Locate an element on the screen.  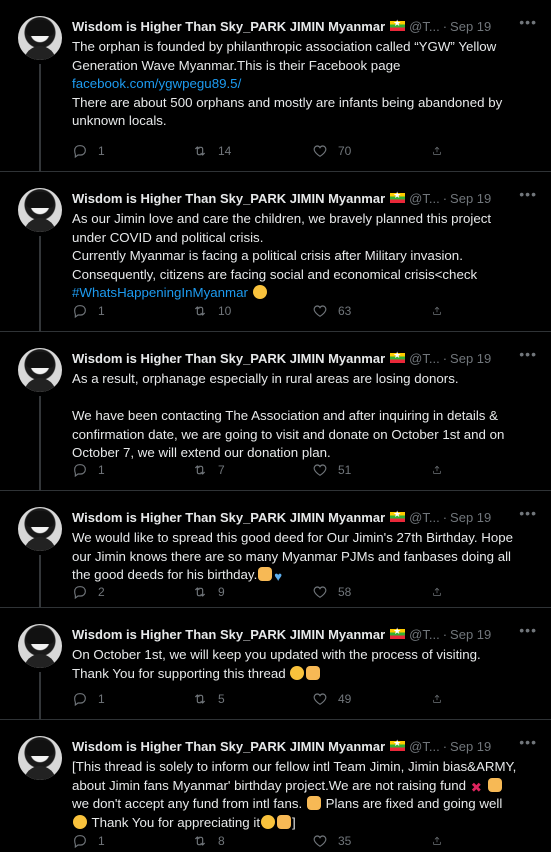
like-button: 58 is located at coordinates (372, 592).